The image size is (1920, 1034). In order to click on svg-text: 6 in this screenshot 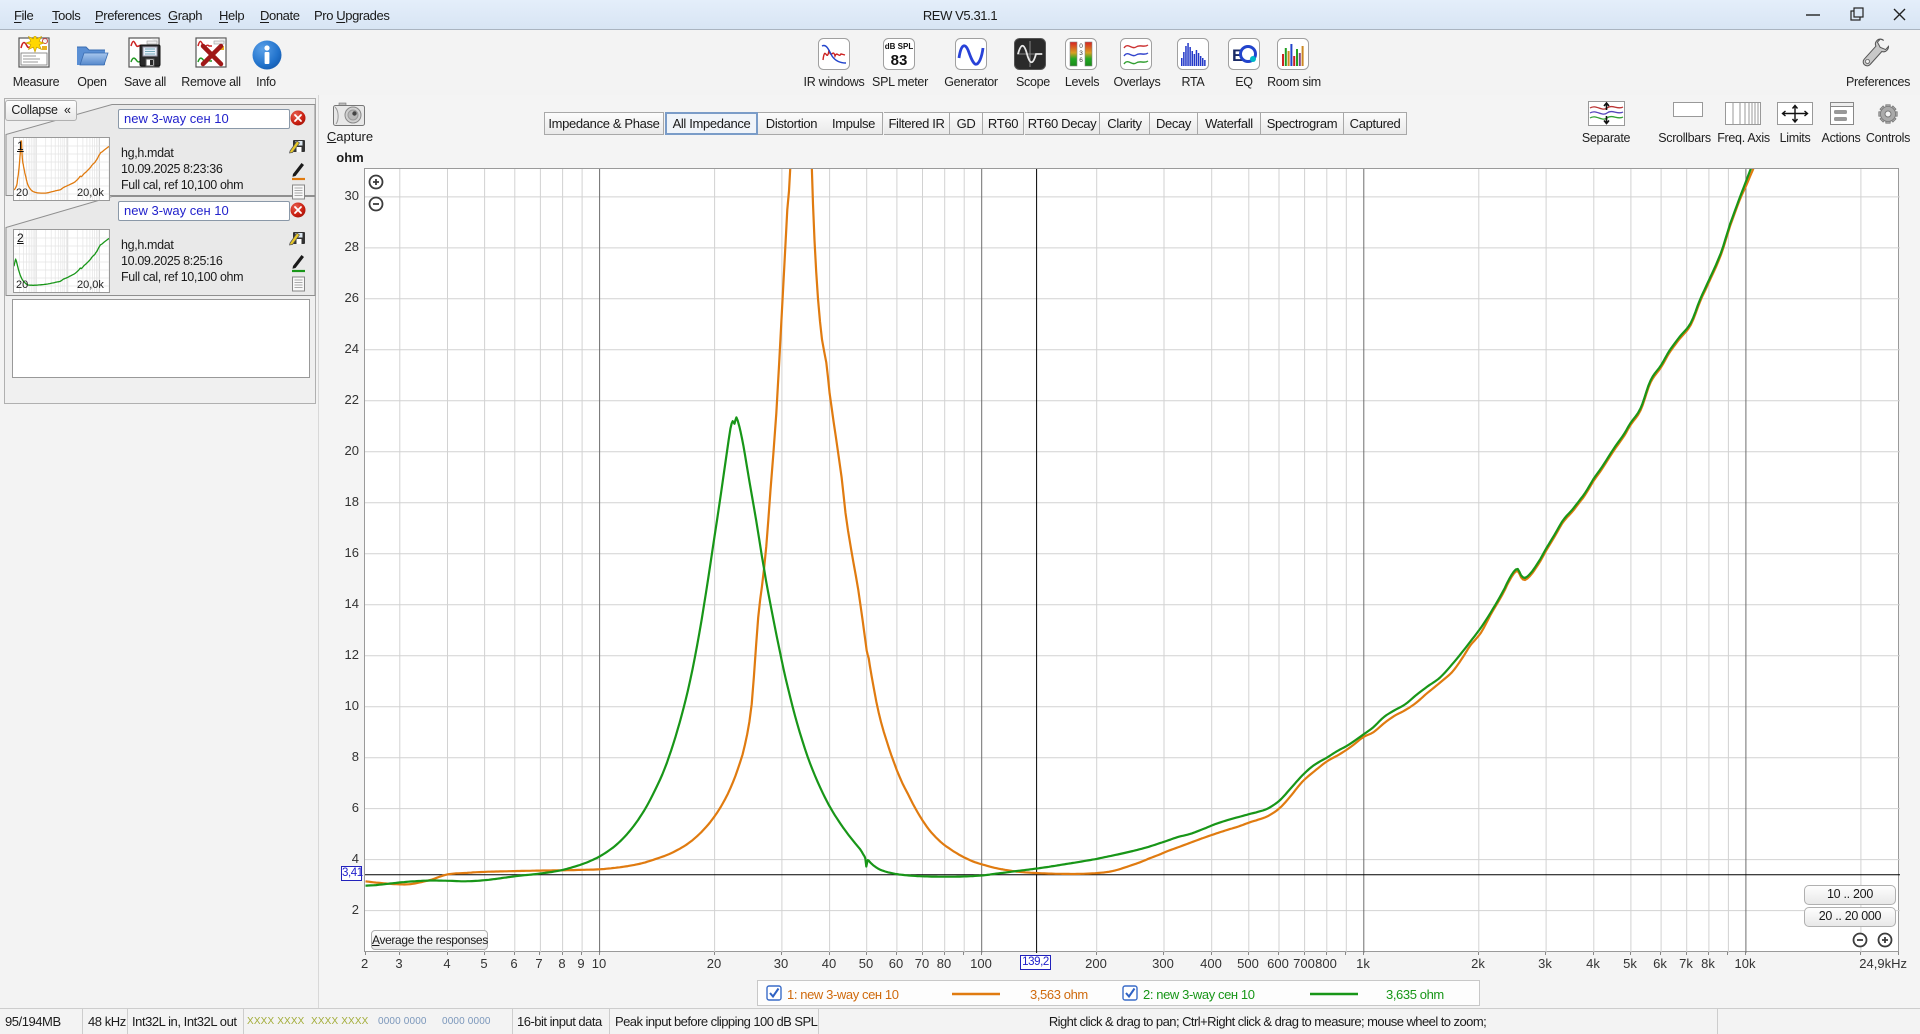, I will do `click(1081, 60)`.